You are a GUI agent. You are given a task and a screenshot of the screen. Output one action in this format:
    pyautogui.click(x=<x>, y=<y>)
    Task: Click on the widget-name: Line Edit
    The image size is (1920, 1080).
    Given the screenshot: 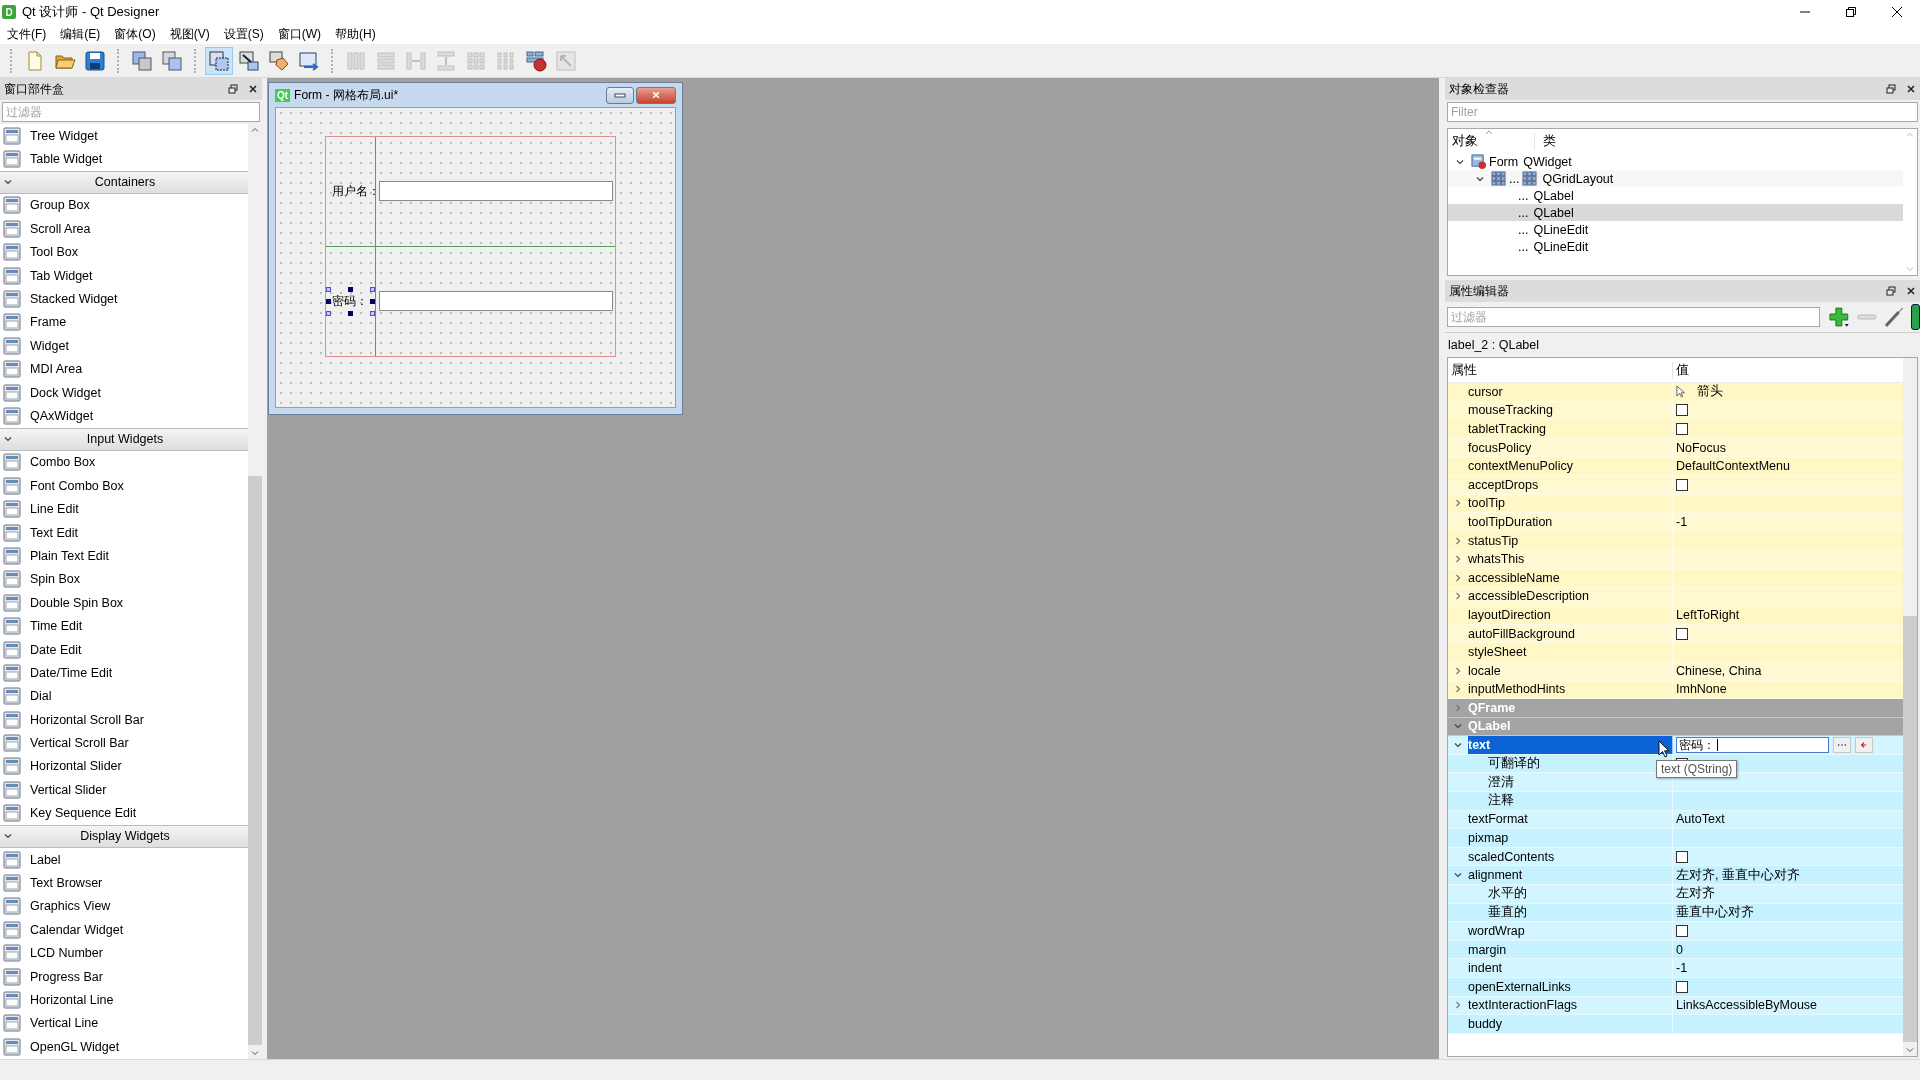 What is the action you would take?
    pyautogui.click(x=54, y=509)
    